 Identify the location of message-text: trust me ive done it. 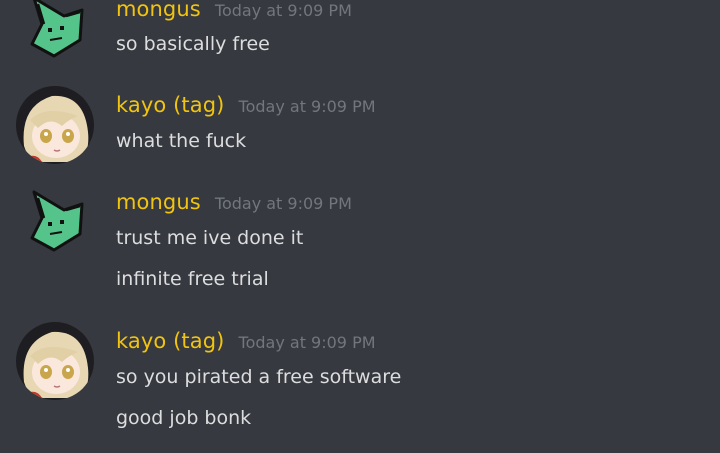
(210, 238).